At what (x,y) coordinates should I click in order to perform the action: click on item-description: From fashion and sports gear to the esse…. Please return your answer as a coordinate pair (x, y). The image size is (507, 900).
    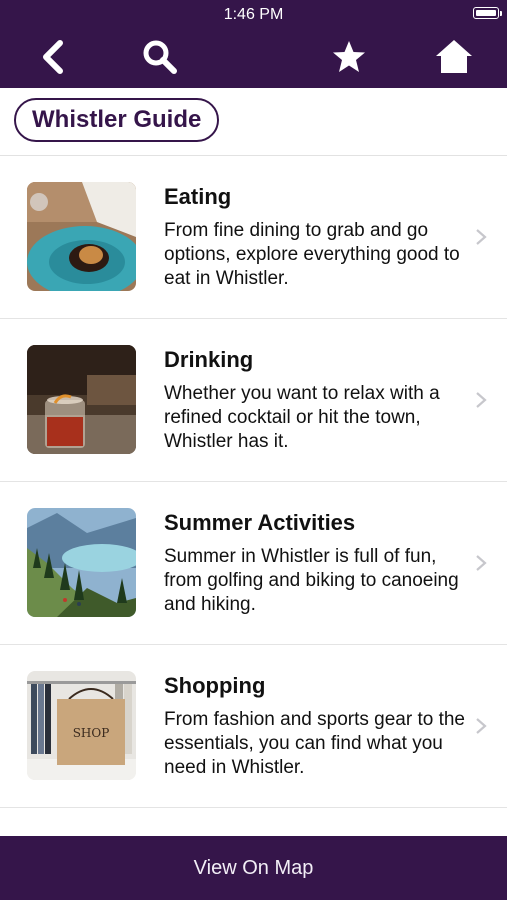
    Looking at the image, I should click on (314, 743).